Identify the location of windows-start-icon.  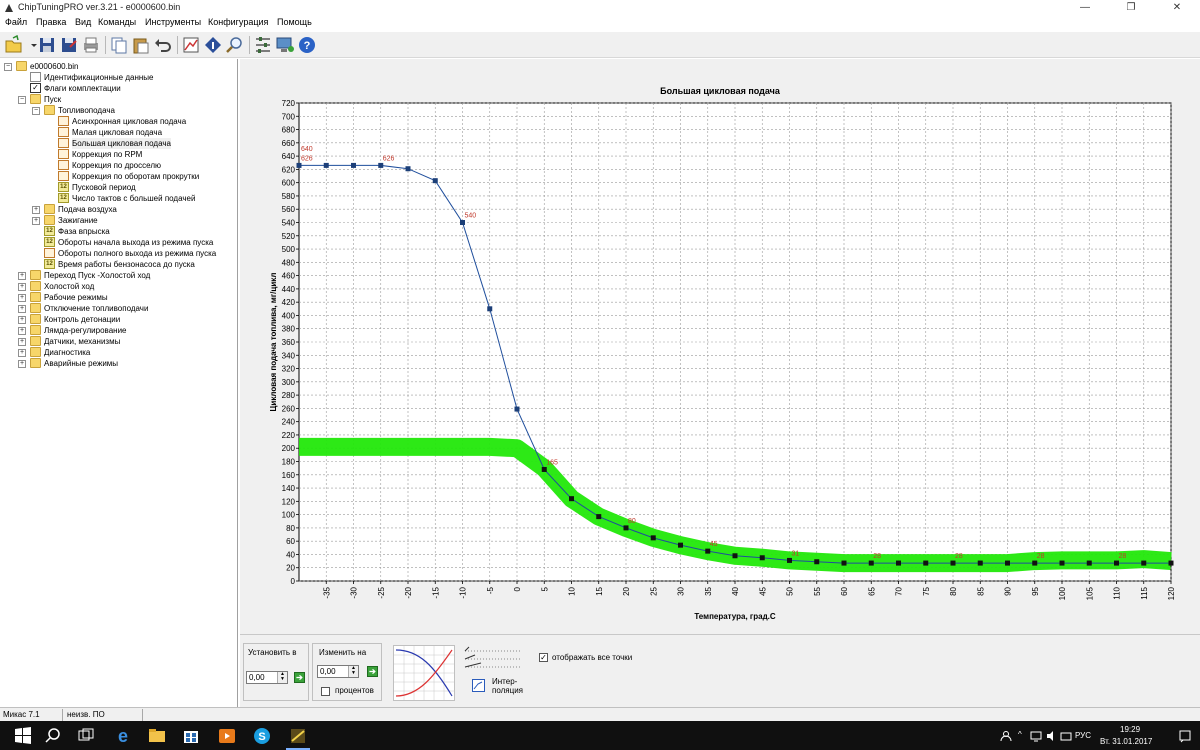
(23, 736).